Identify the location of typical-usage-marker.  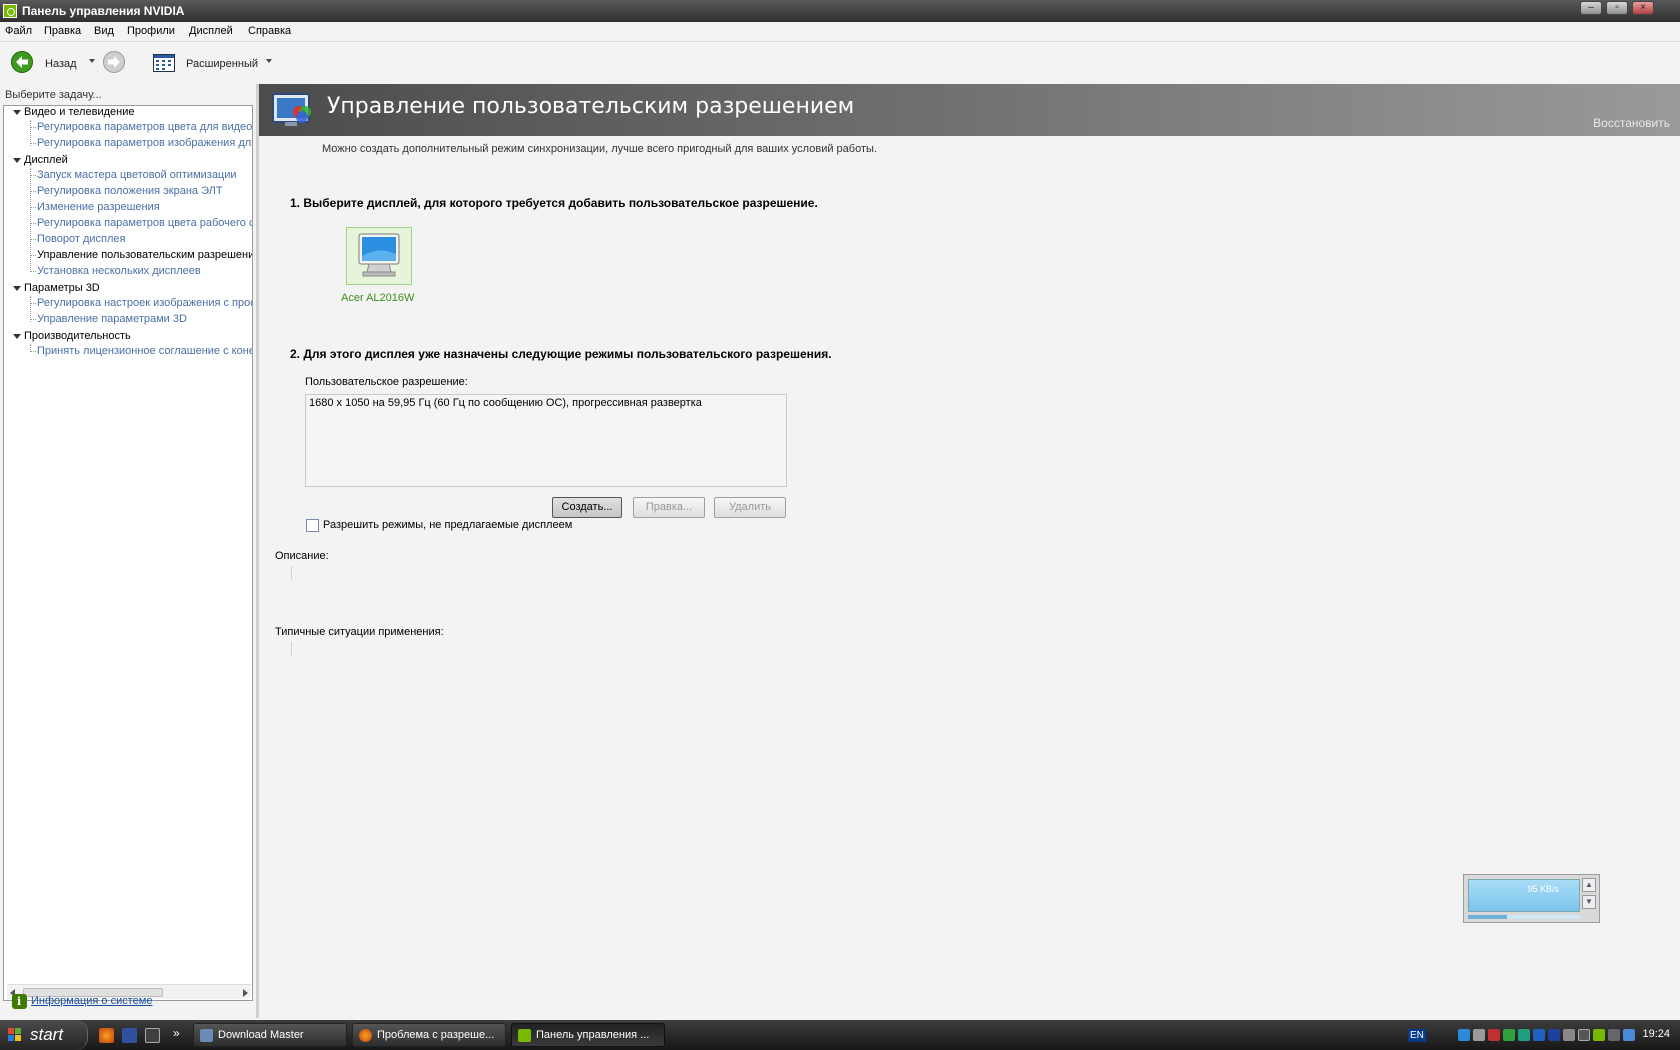
(291, 649).